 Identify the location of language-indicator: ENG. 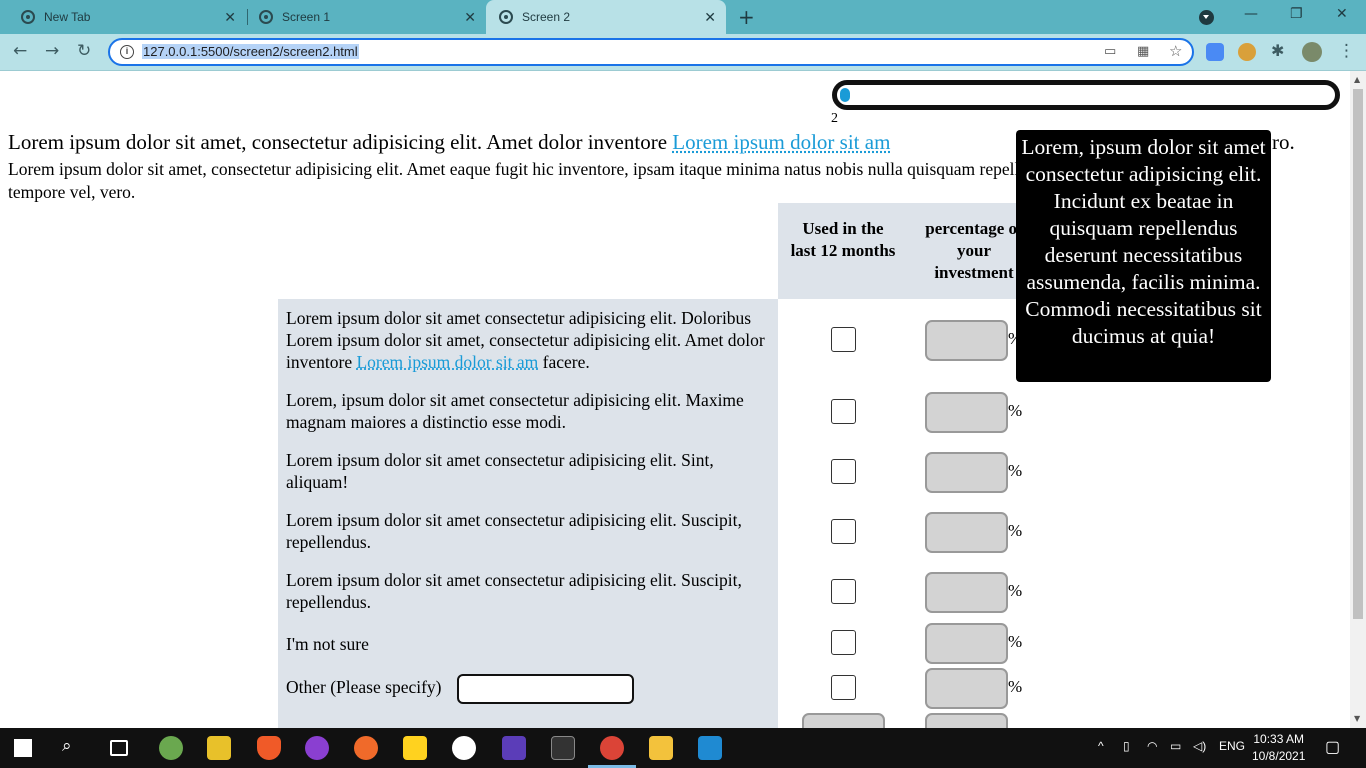
(1232, 746).